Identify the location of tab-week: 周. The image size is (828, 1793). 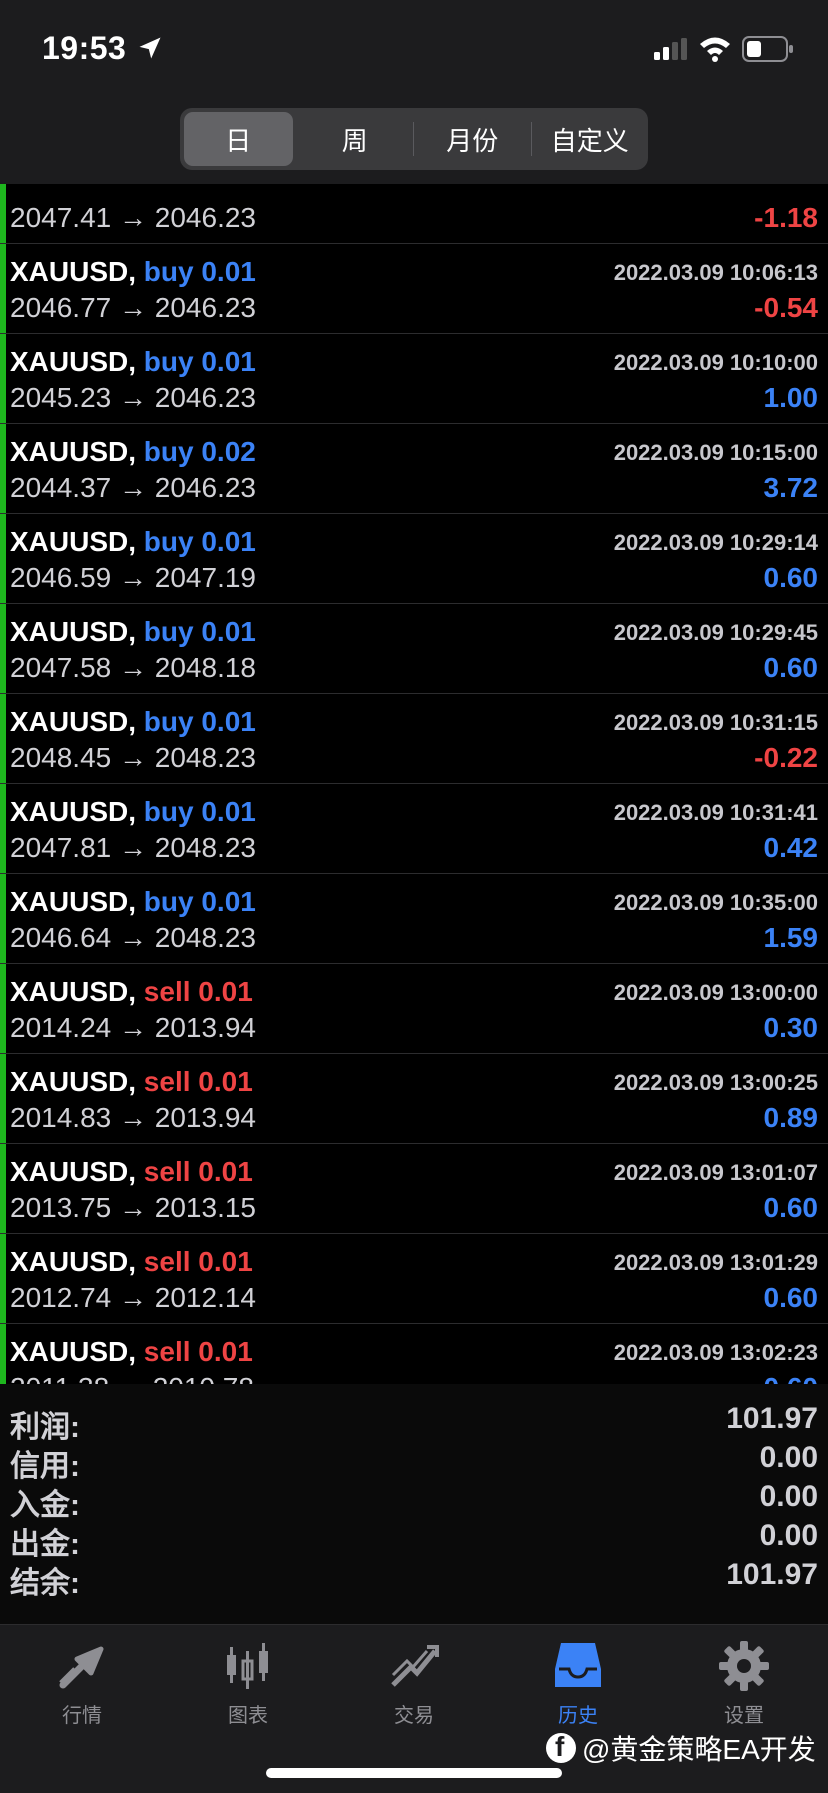
(355, 139).